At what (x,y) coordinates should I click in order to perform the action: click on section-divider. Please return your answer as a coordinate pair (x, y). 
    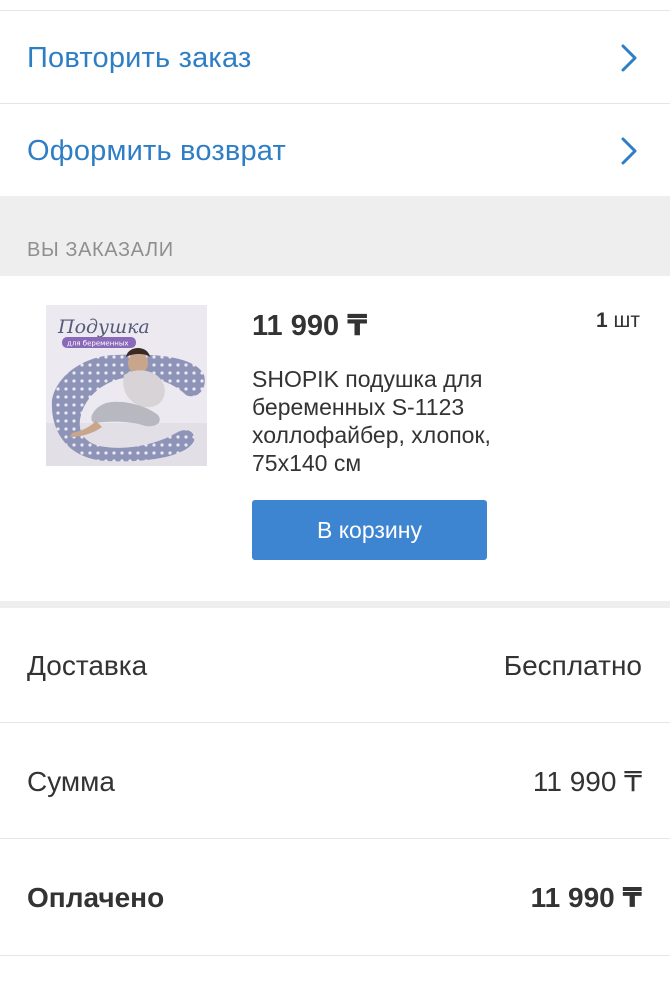
    Looking at the image, I should click on (335, 604).